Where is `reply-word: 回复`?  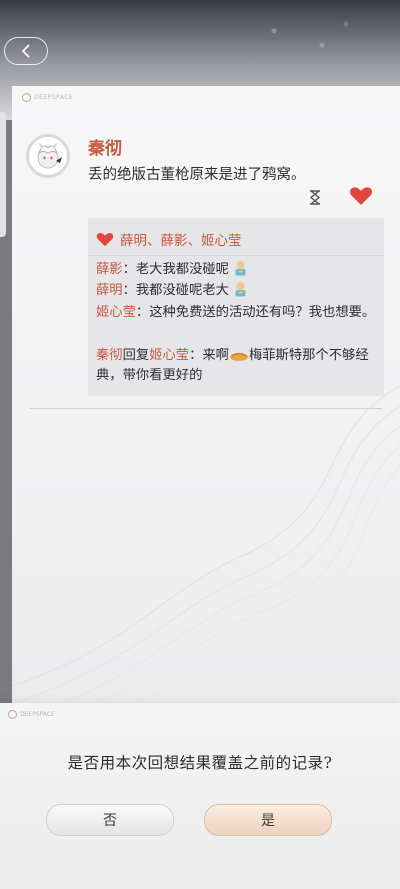 reply-word: 回复 is located at coordinates (136, 355).